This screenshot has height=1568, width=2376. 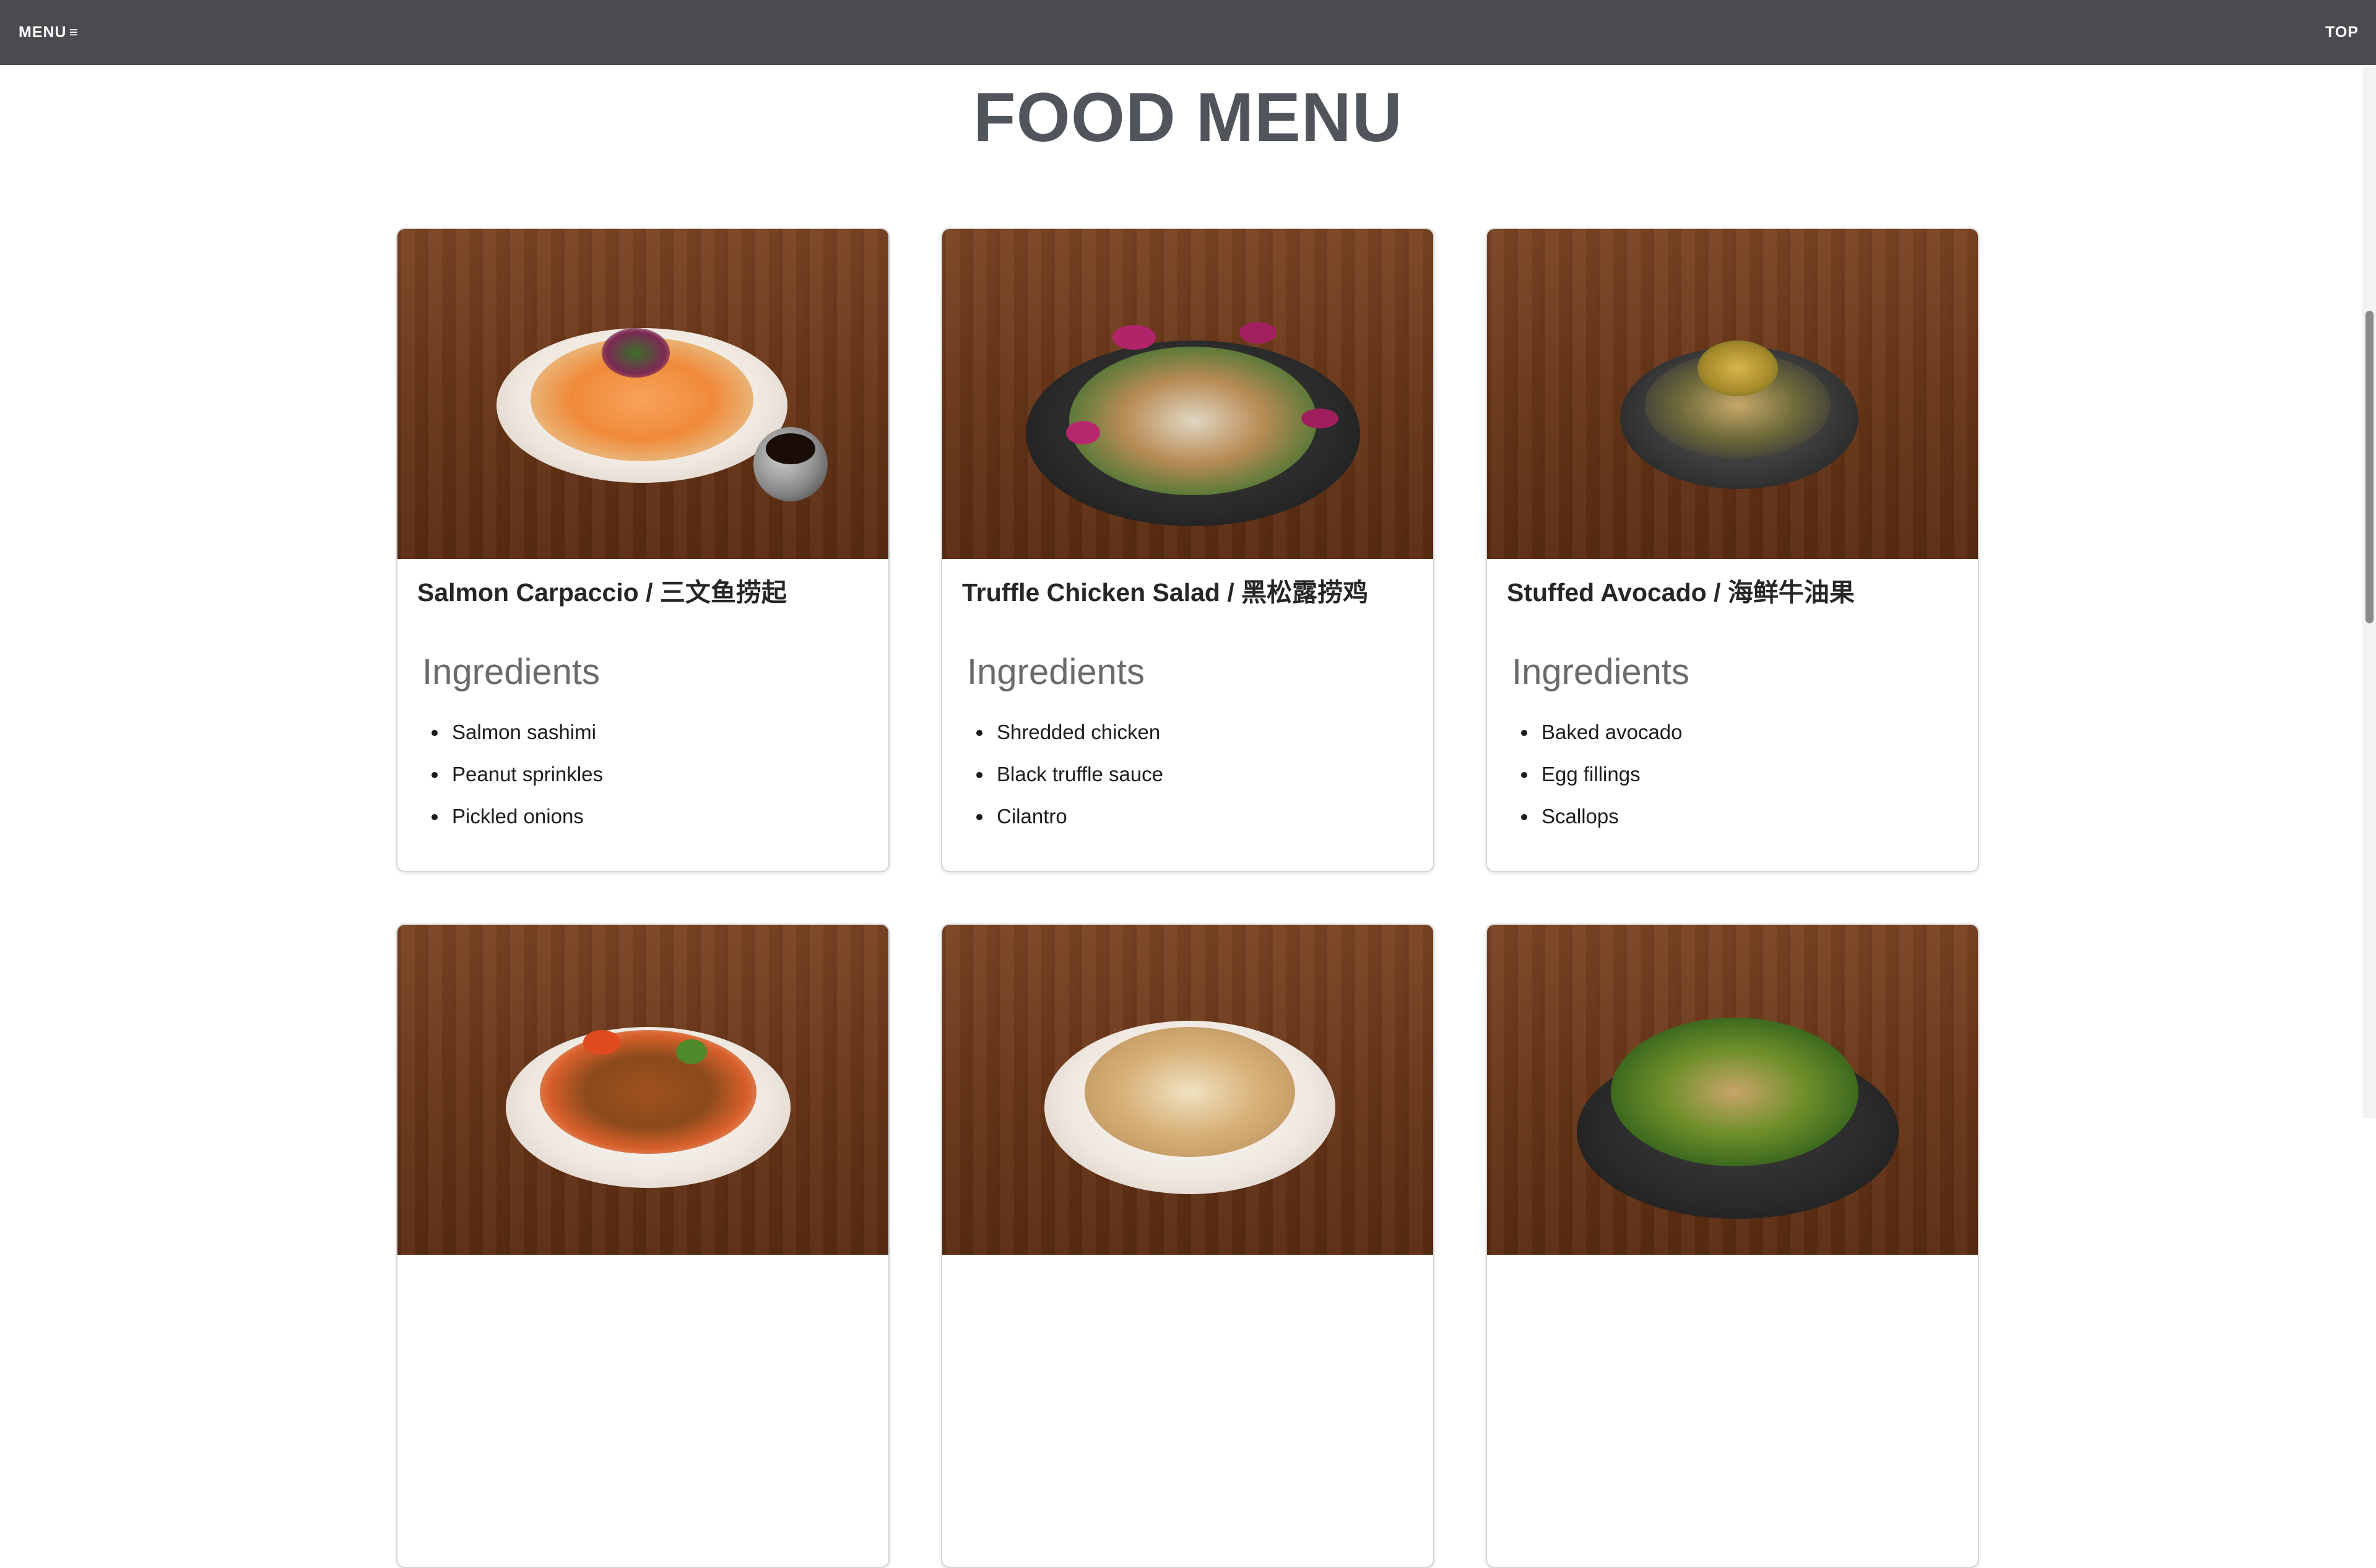 I want to click on list-item: Egg fillings, so click(x=1748, y=774).